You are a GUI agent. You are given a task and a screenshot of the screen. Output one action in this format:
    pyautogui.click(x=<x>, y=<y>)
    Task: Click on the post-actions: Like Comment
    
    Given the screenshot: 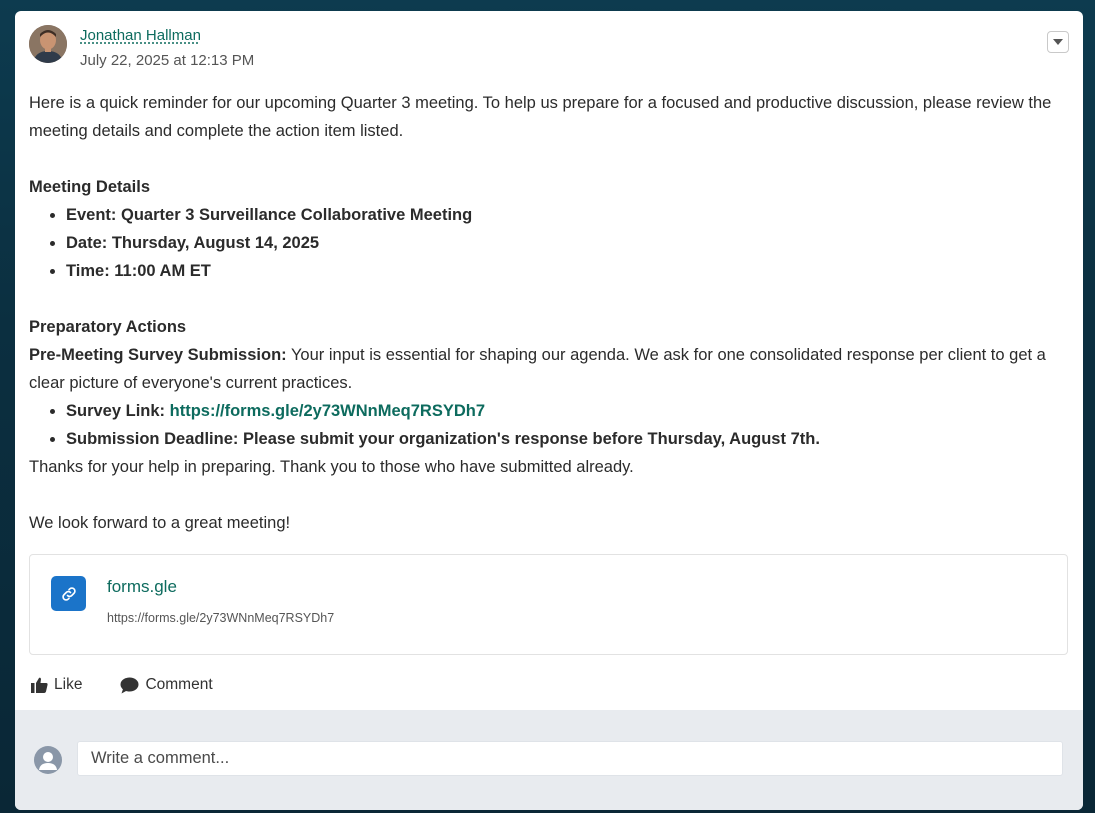 What is the action you would take?
    pyautogui.click(x=141, y=685)
    